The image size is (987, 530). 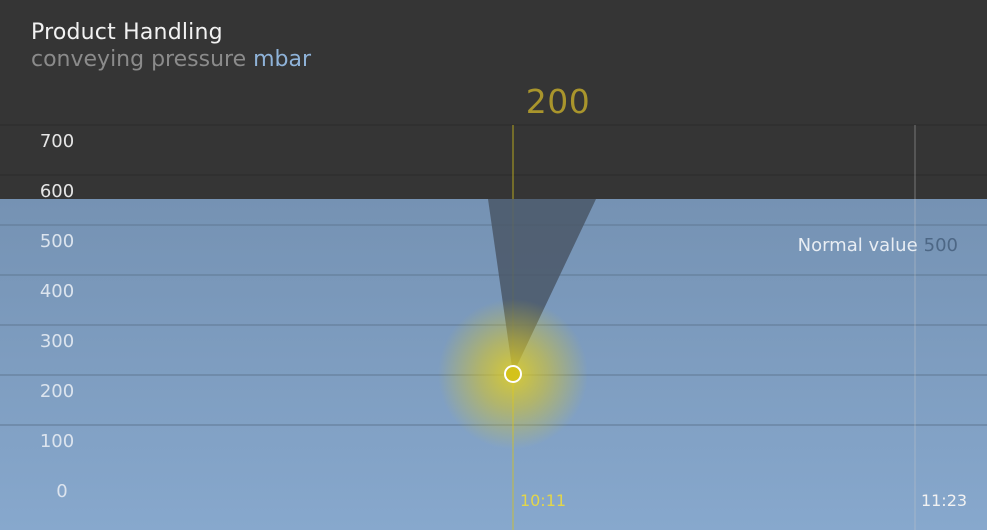 What do you see at coordinates (139, 59) in the screenshot?
I see `measurement-name: conveying pressure` at bounding box center [139, 59].